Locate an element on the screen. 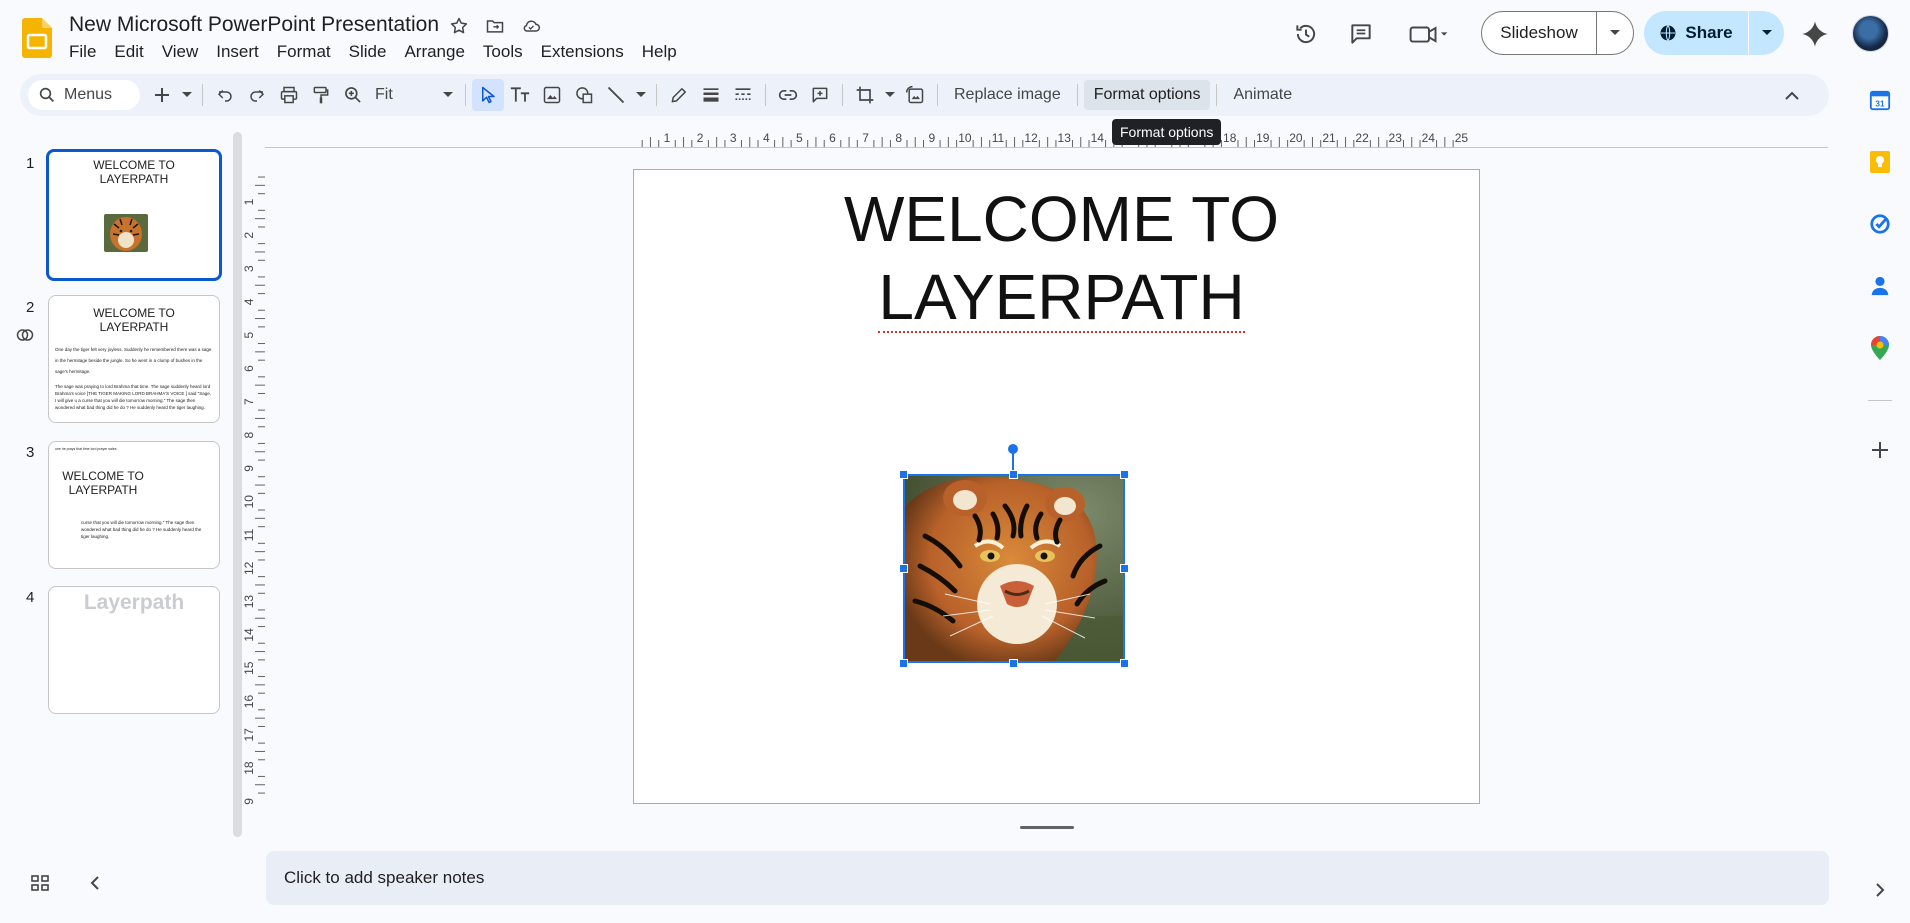 The width and height of the screenshot is (1910, 923). menu-file: File is located at coordinates (82, 52).